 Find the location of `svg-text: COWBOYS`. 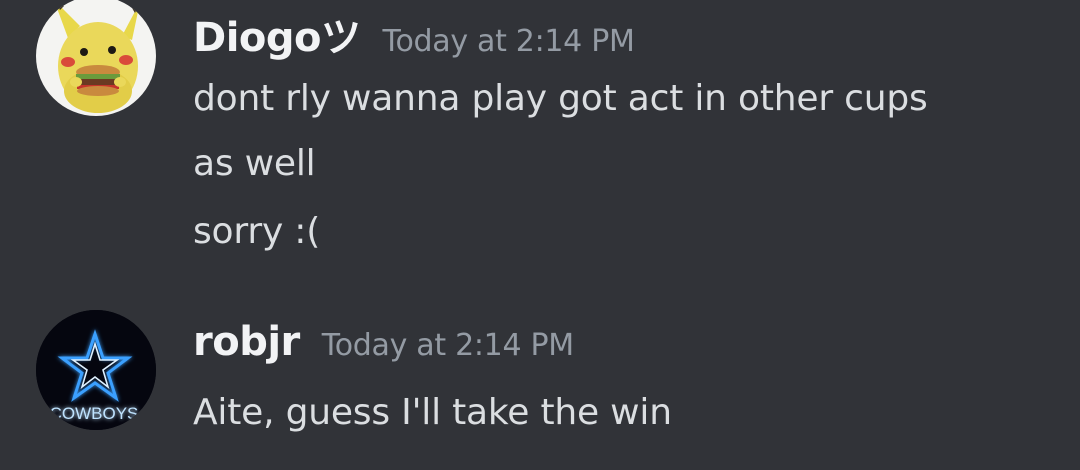

svg-text: COWBOYS is located at coordinates (94, 413).